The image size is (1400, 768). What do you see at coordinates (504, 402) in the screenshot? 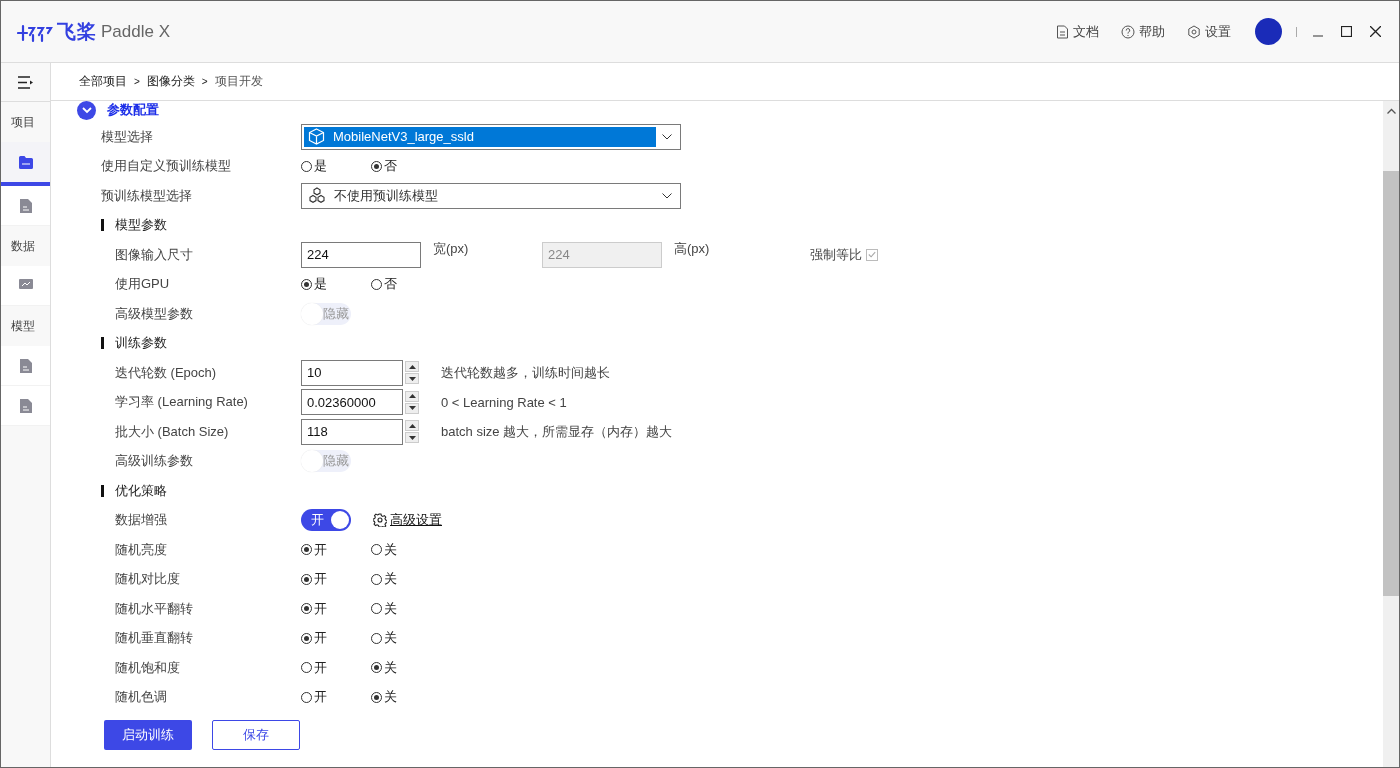
I see `hint-text: 0 < Learning Rate < 1` at bounding box center [504, 402].